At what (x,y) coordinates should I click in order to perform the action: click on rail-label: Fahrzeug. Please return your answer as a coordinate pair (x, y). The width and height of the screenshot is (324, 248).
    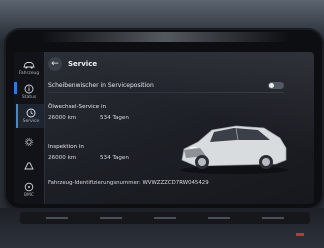
    Looking at the image, I should click on (29, 73).